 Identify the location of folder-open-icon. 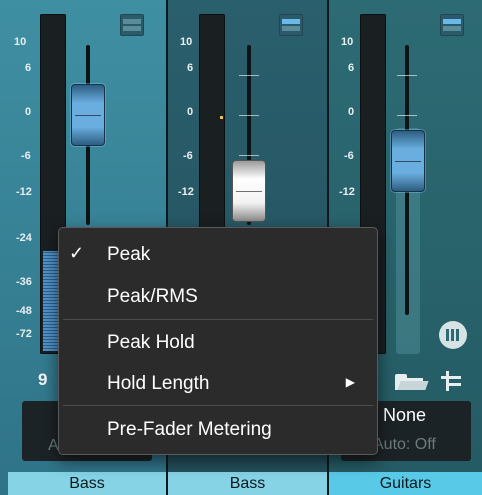
(412, 381).